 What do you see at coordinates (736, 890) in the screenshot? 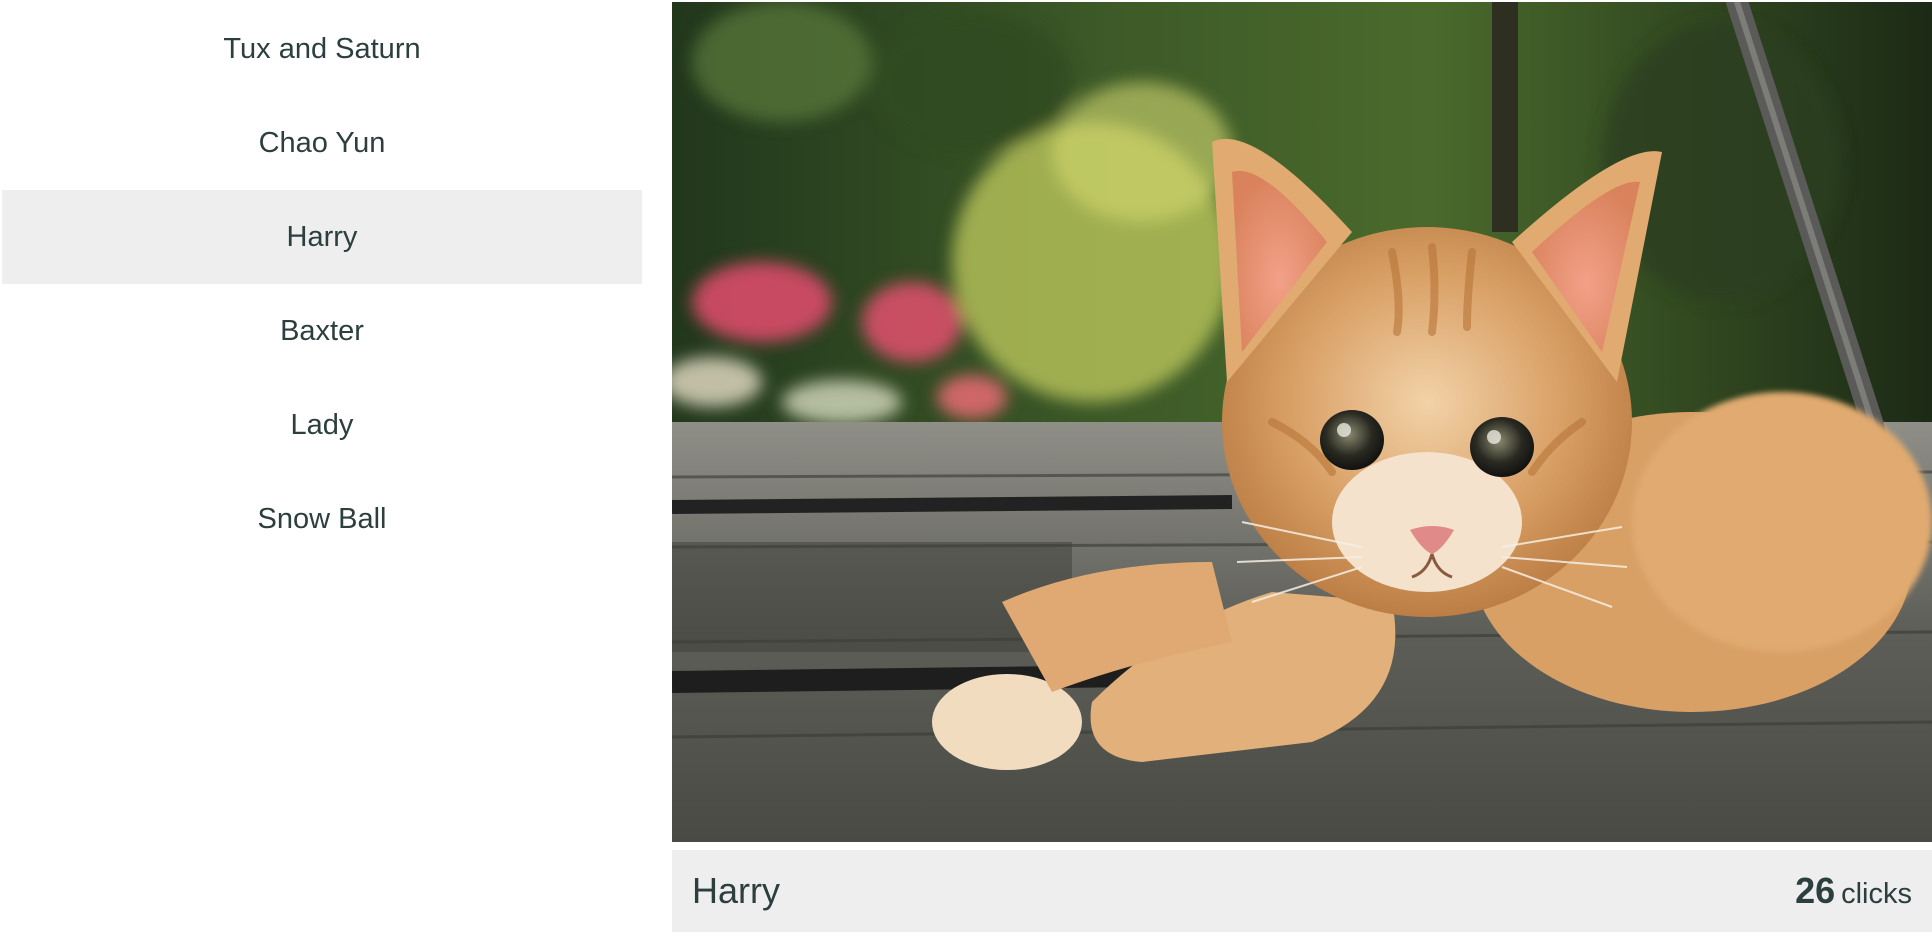
I see `cat-name: Harry` at bounding box center [736, 890].